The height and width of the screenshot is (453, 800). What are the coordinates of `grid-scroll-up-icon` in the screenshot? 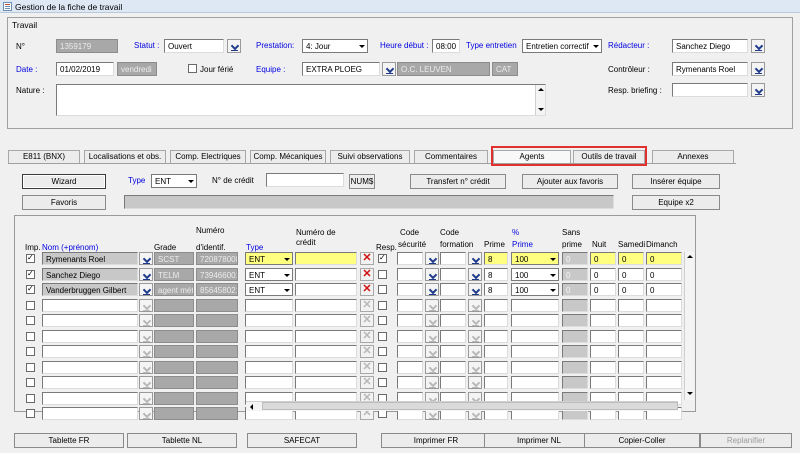 It's located at (690, 256).